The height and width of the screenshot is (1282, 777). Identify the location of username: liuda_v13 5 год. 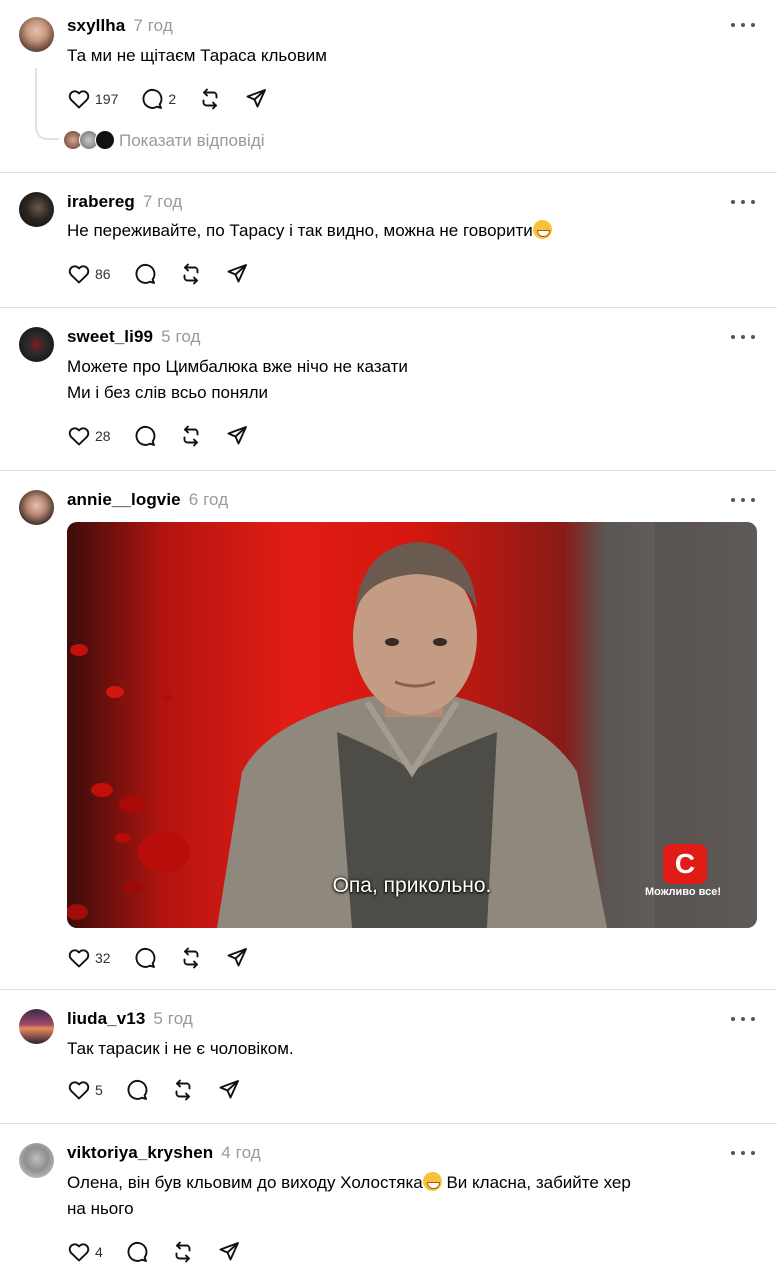
(130, 1019).